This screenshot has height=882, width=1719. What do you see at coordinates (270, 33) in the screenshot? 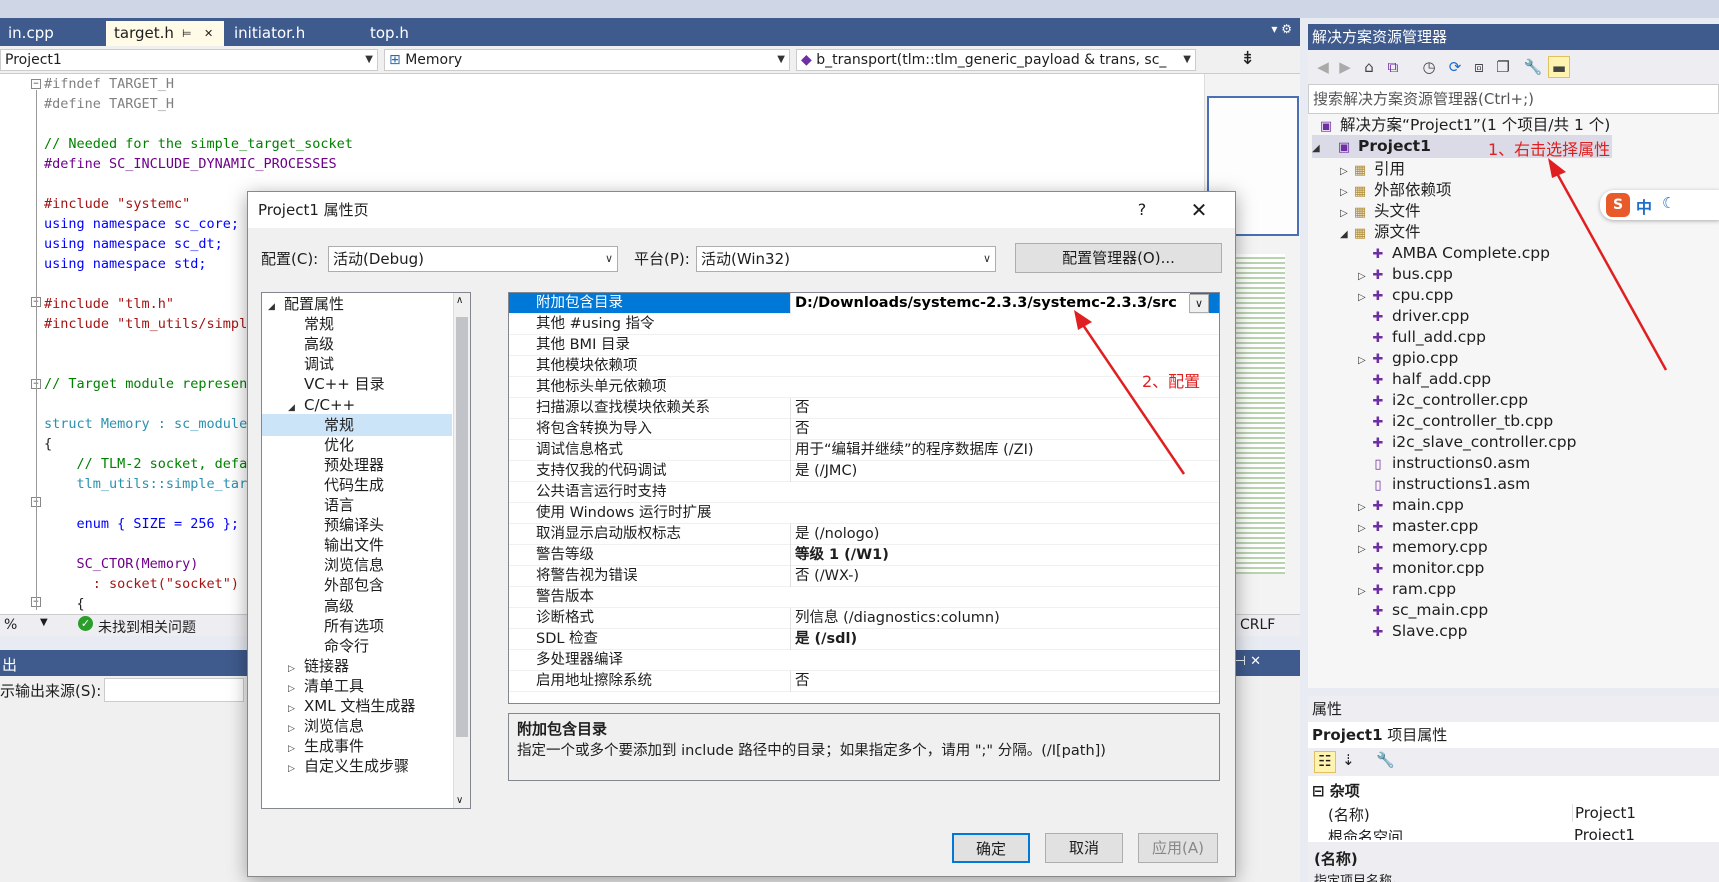
I see `tab-label: initiator.h` at bounding box center [270, 33].